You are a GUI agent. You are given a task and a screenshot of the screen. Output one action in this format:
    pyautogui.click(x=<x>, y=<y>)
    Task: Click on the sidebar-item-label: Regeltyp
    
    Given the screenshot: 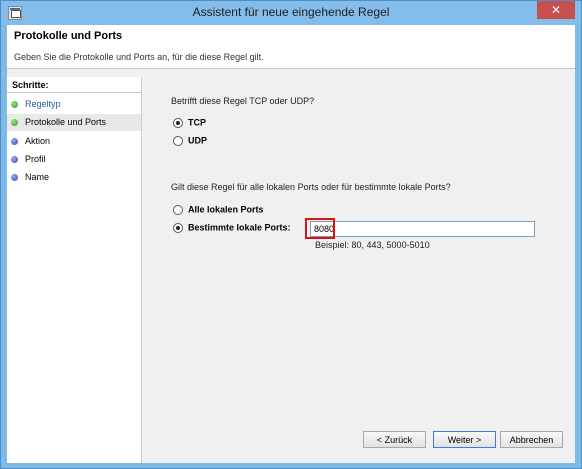 What is the action you would take?
    pyautogui.click(x=43, y=104)
    